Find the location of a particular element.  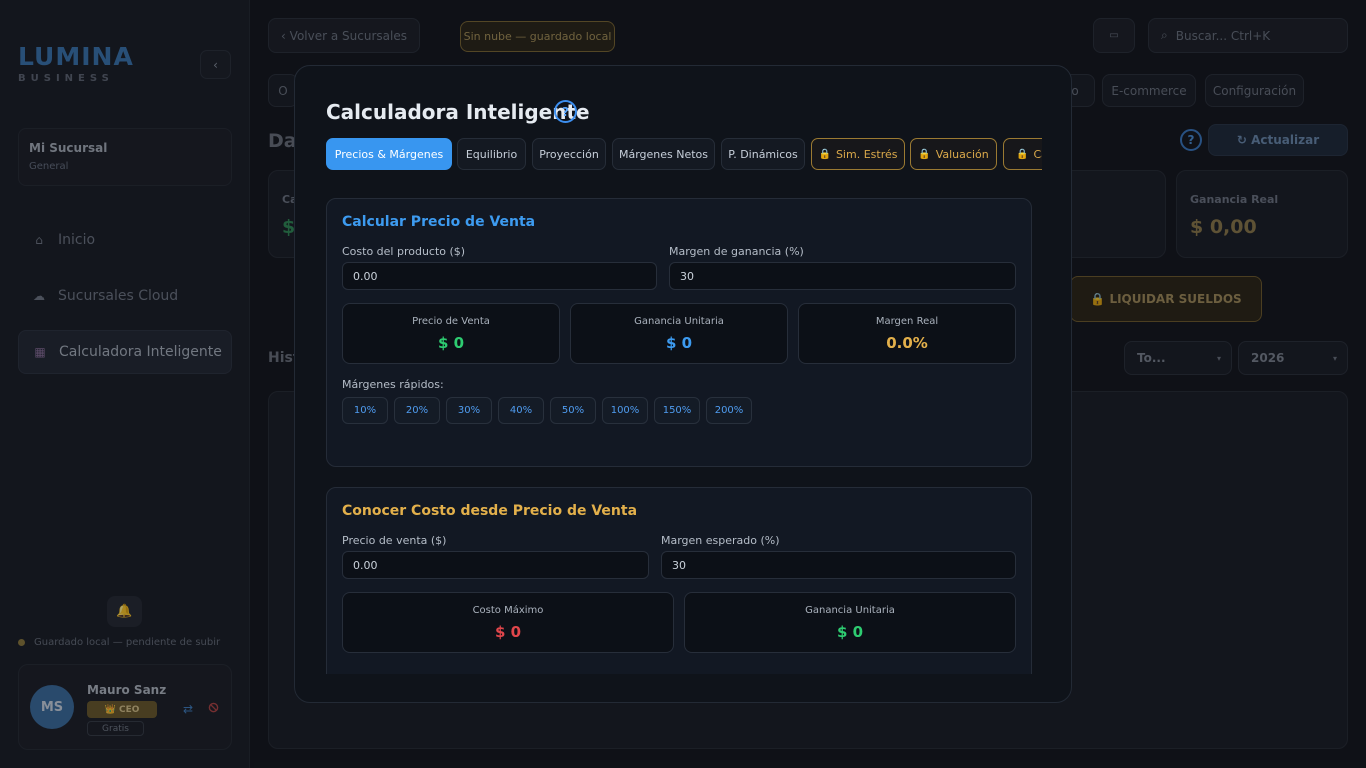

price-input: 0.00 is located at coordinates (495, 565).